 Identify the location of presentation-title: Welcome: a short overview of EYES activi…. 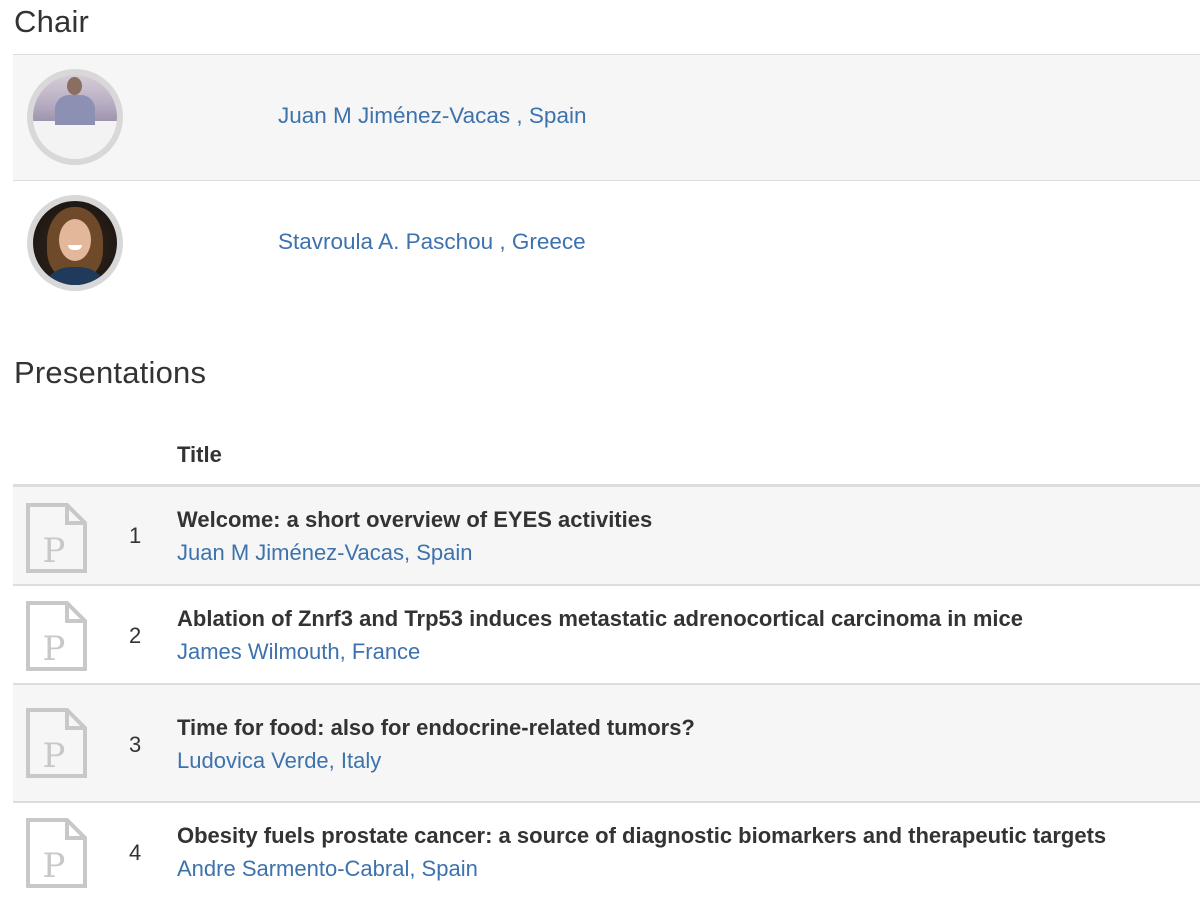
(414, 520).